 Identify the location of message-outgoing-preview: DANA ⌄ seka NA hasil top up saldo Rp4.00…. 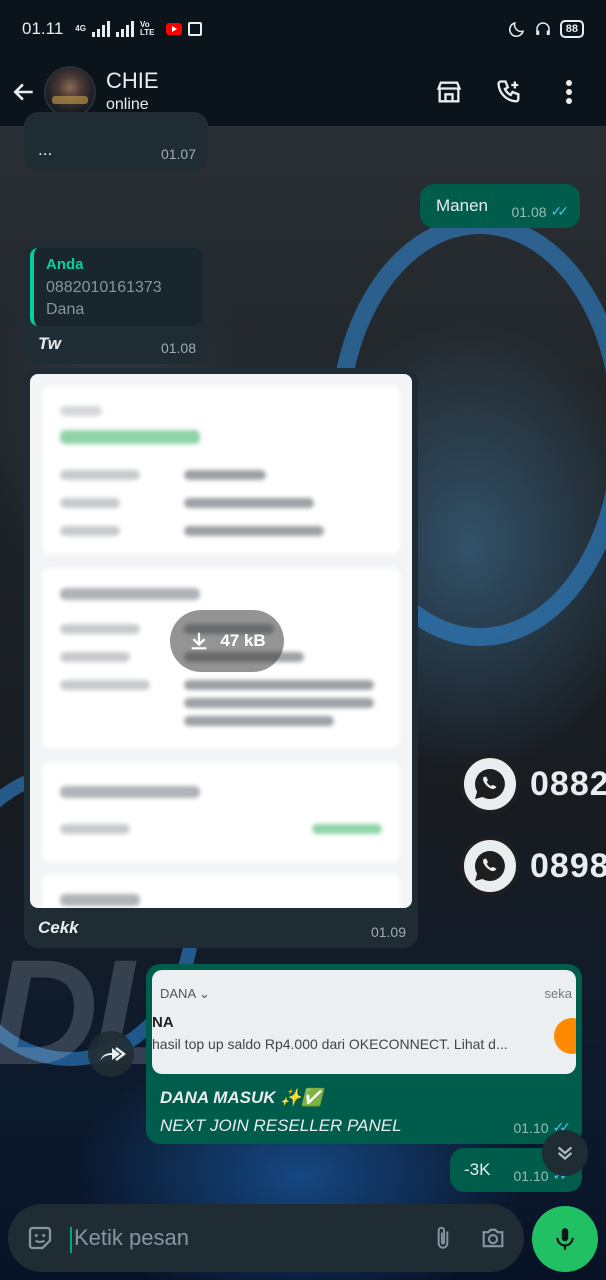
(364, 1054).